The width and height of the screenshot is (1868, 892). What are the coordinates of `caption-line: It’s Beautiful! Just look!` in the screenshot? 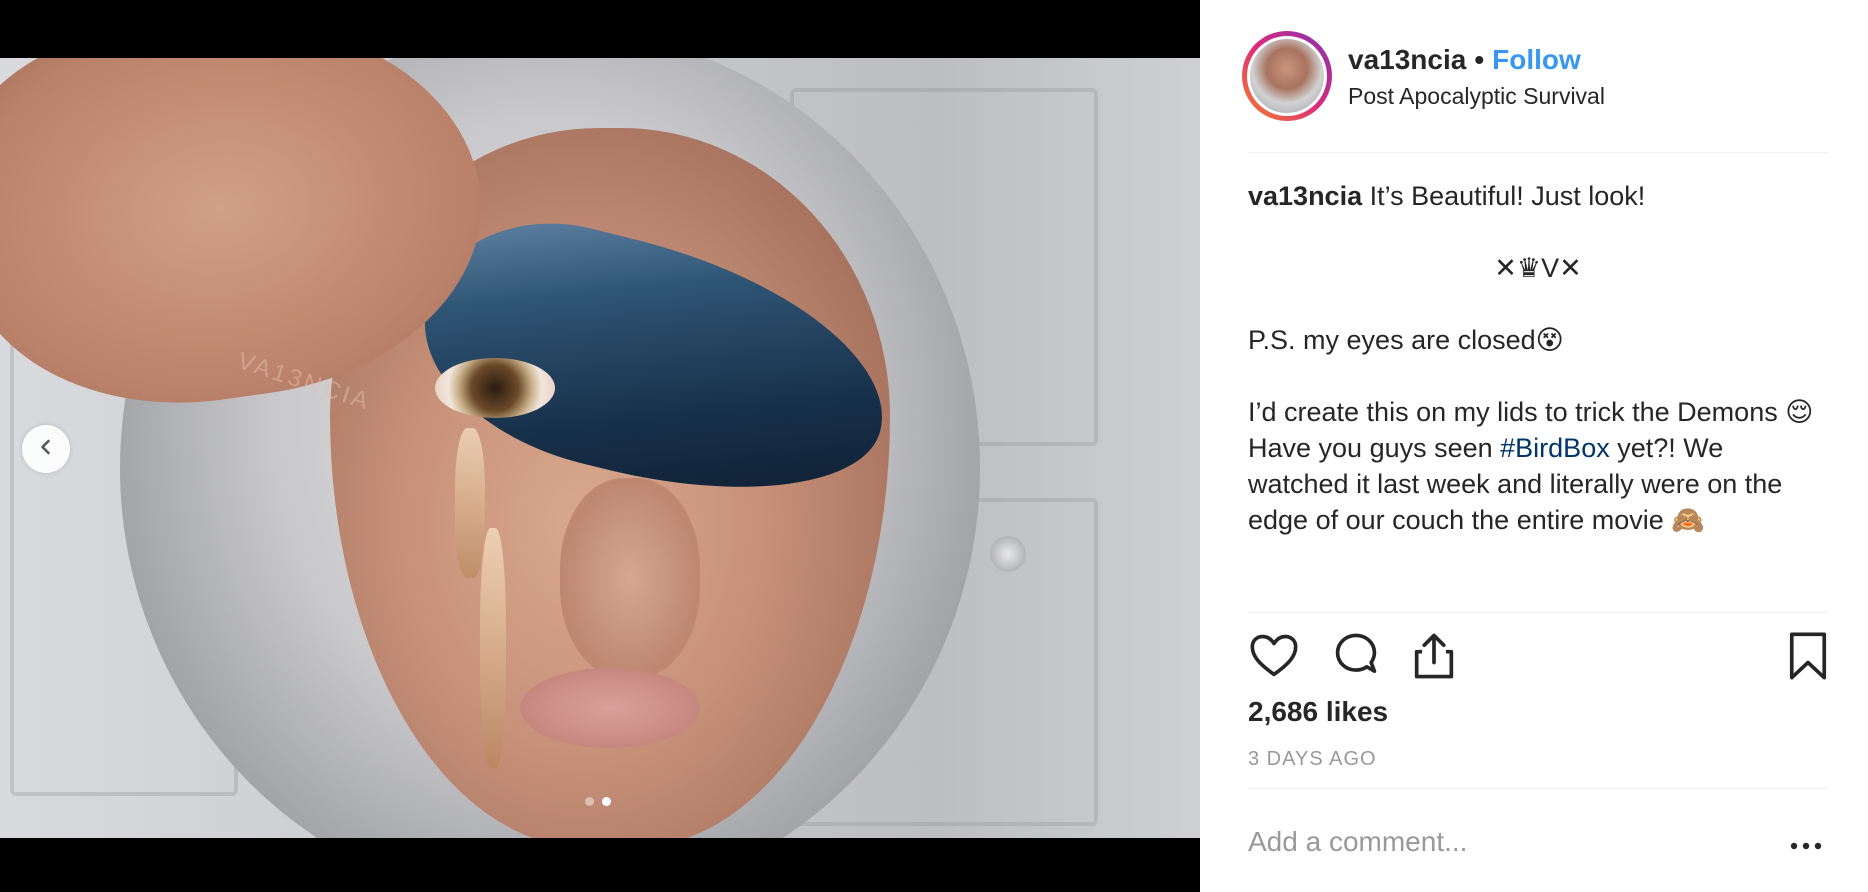 It's located at (1507, 196).